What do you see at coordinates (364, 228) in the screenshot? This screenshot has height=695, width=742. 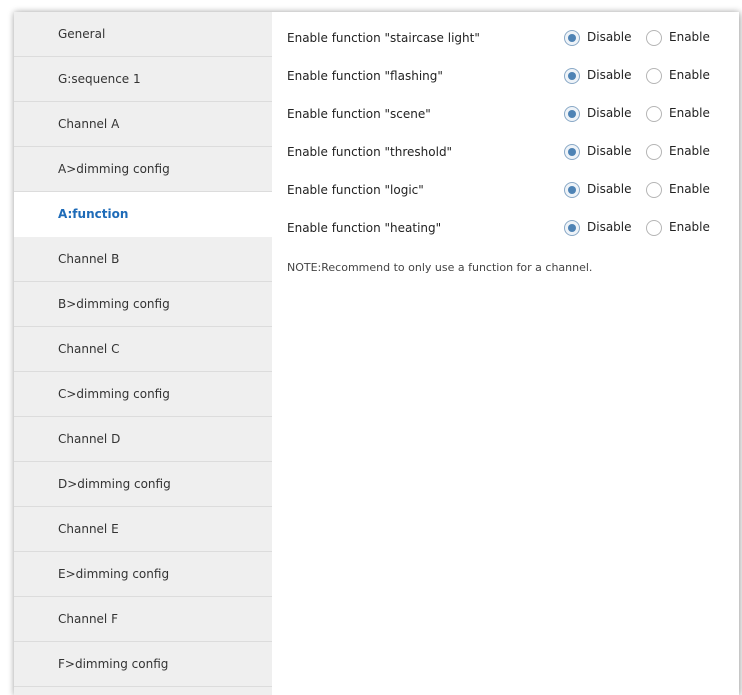 I see `param-label: Enable function "heating"` at bounding box center [364, 228].